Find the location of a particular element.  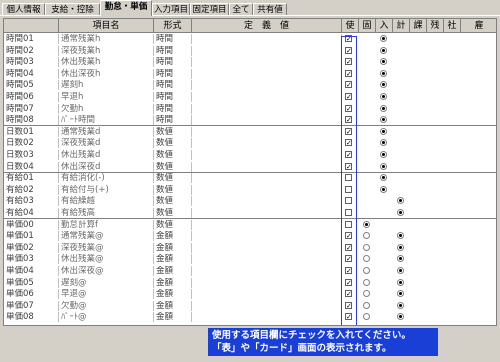

table-row: 時間01 通常残業h 時間 ✓ is located at coordinates (250, 39).